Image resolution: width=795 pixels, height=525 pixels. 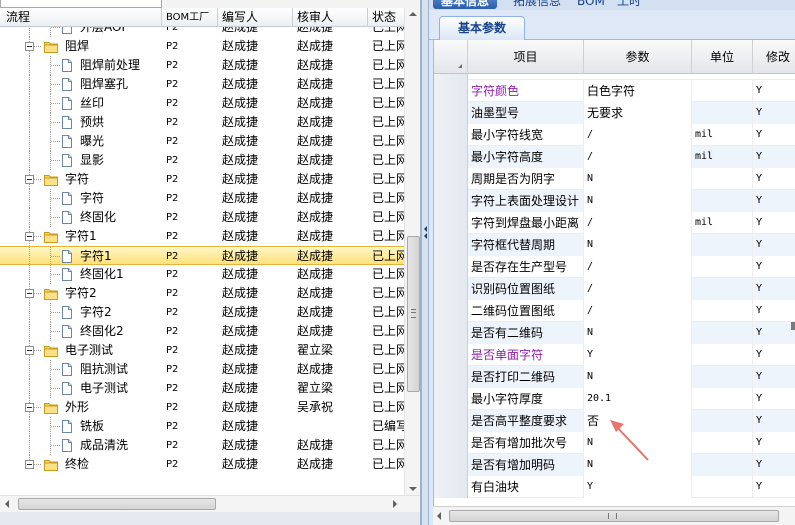 I want to click on grid-row: 是否单面字符 Y Y, so click(x=614, y=355).